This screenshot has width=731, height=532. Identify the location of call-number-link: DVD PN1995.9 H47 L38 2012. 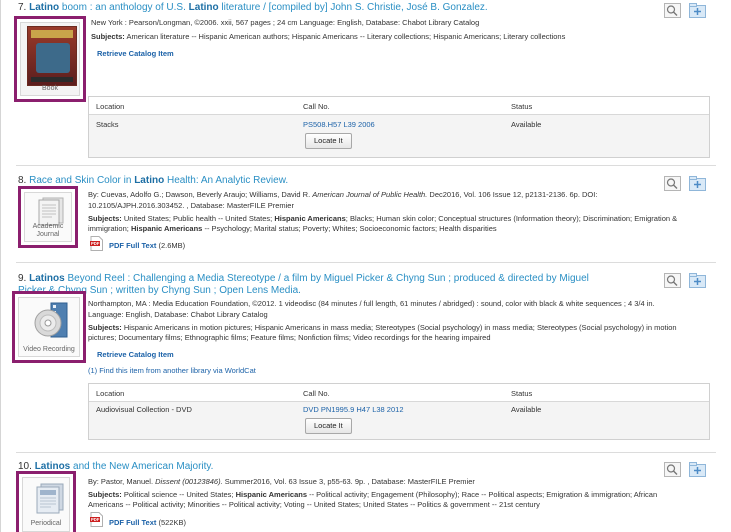
(353, 409).